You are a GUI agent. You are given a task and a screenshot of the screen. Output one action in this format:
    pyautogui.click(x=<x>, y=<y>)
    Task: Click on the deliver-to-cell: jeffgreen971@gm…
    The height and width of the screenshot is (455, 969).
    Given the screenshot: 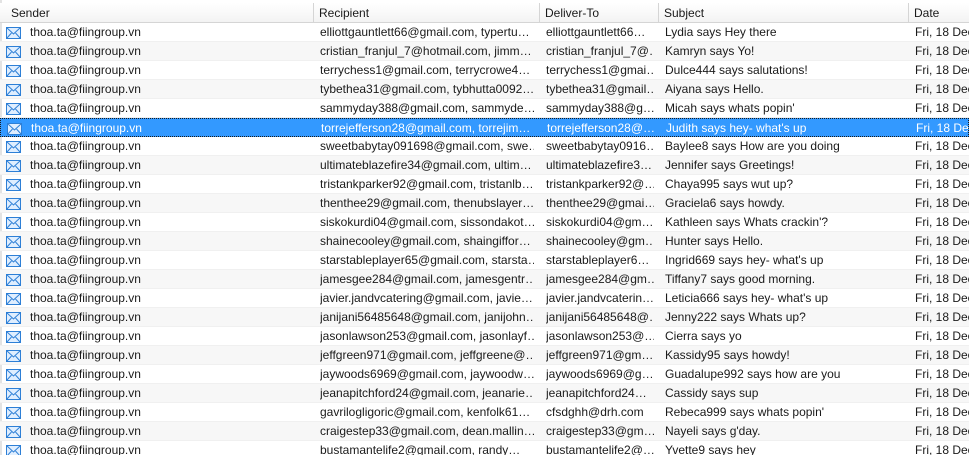 What is the action you would take?
    pyautogui.click(x=600, y=355)
    